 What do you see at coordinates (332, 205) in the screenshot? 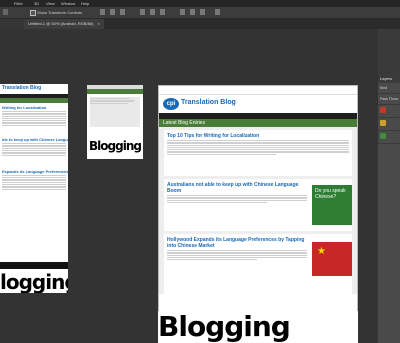
I see `speak-chinese-image: Do you speak Chinese?` at bounding box center [332, 205].